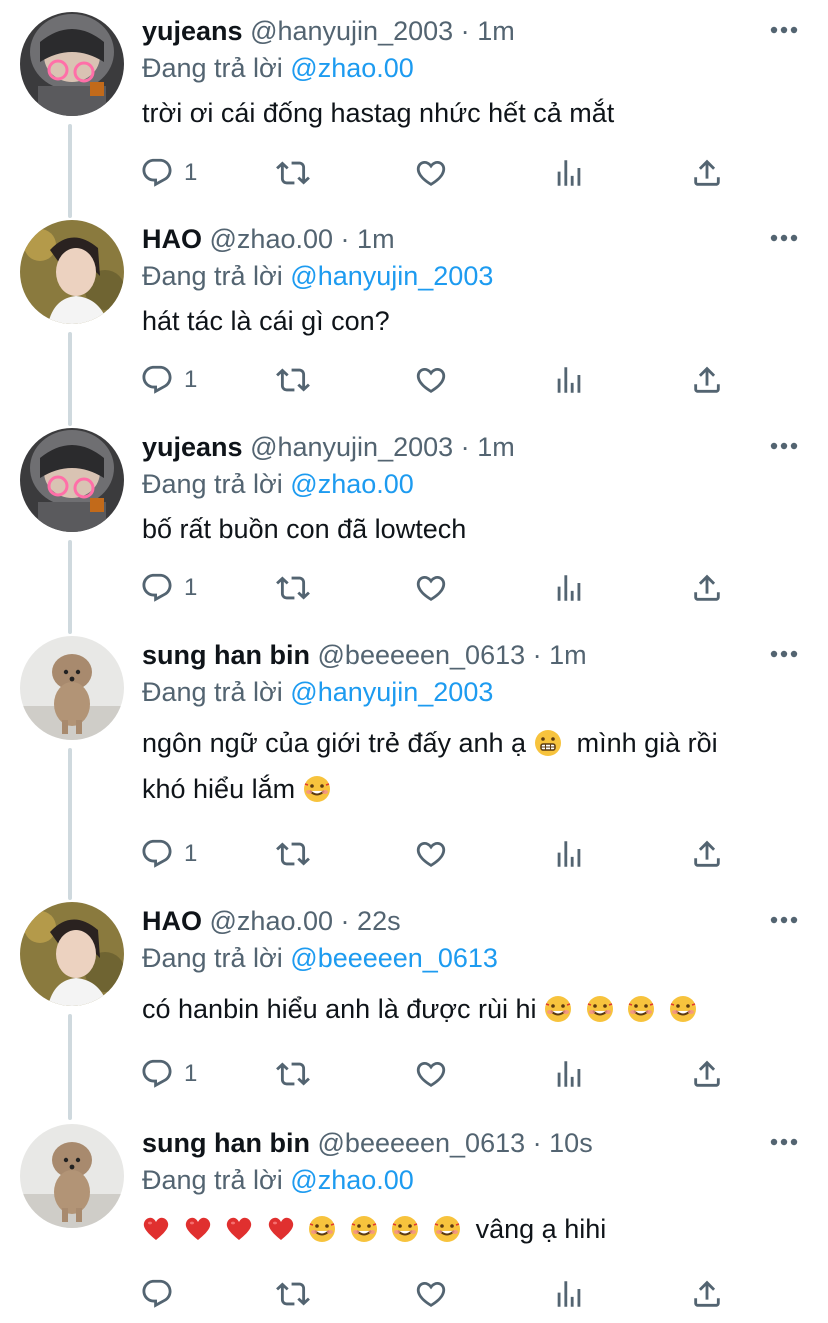 The height and width of the screenshot is (1323, 828). I want to click on tweet-header: HAO @zhao.00 · 1m, so click(471, 239).